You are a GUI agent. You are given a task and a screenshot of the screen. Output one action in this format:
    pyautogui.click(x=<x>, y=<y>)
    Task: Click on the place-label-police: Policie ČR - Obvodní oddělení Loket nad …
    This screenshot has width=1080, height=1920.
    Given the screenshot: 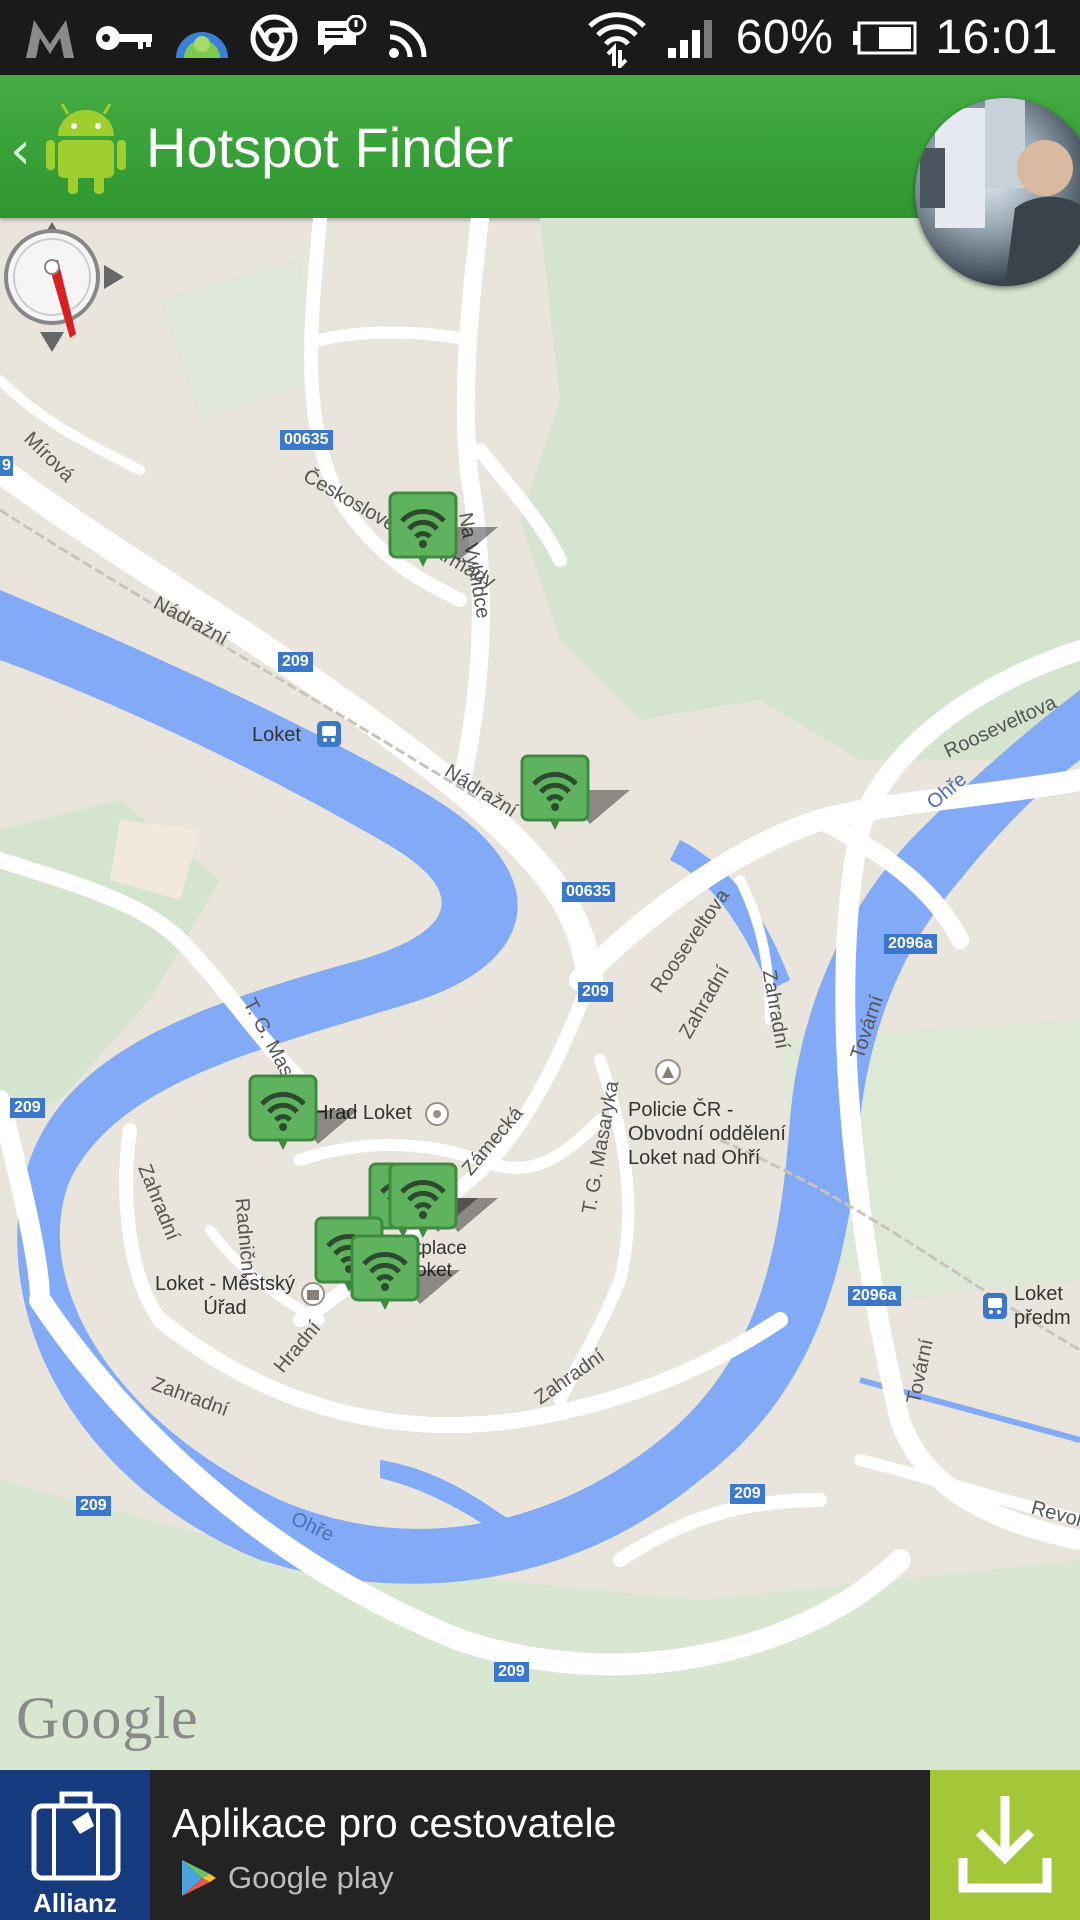 What is the action you would take?
    pyautogui.click(x=707, y=1134)
    